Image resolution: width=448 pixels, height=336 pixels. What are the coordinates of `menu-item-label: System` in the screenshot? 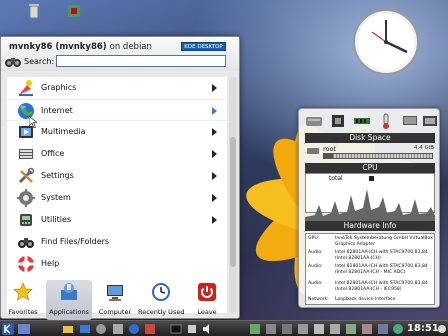 It's located at (56, 197).